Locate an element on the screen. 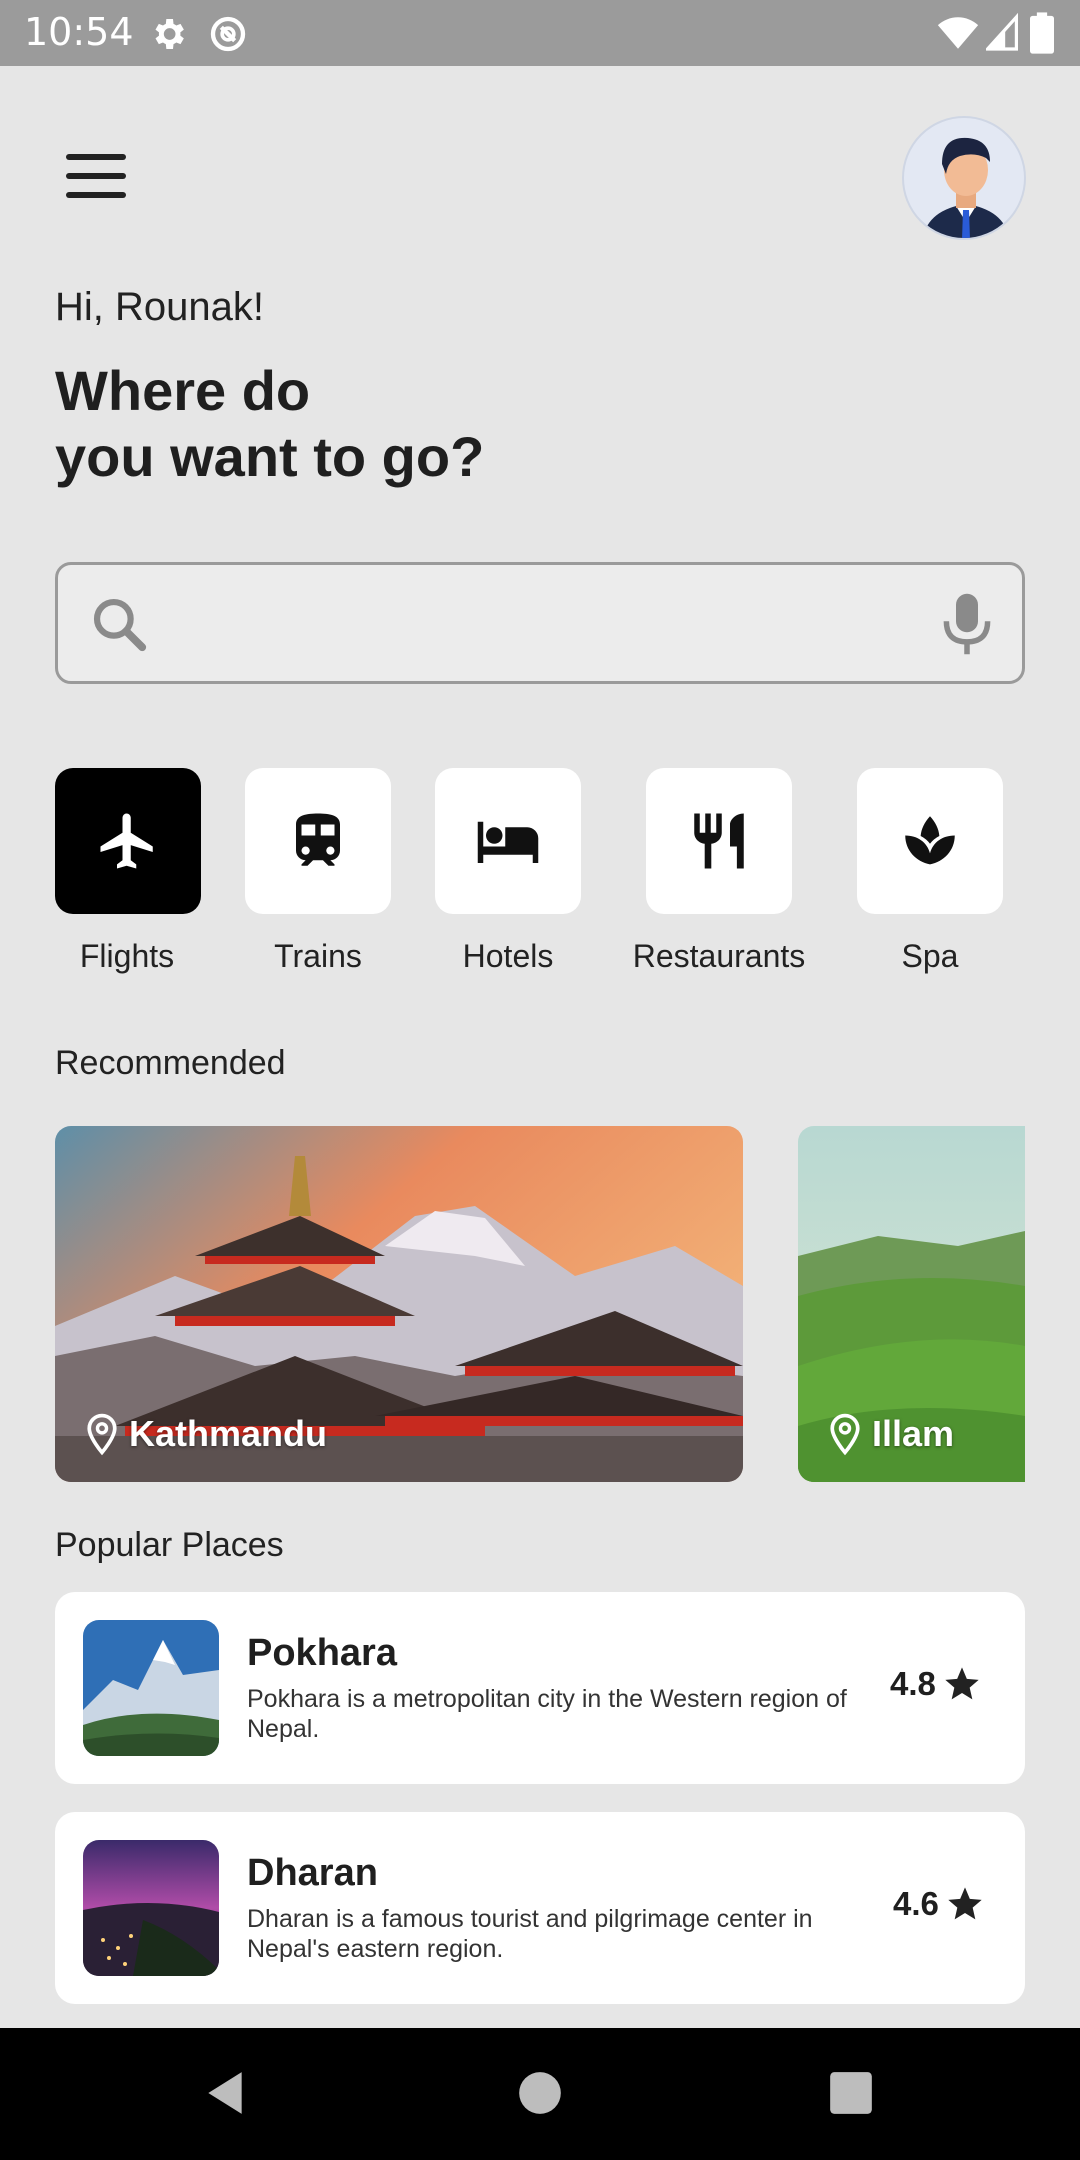  search-input is located at coordinates (548, 623).